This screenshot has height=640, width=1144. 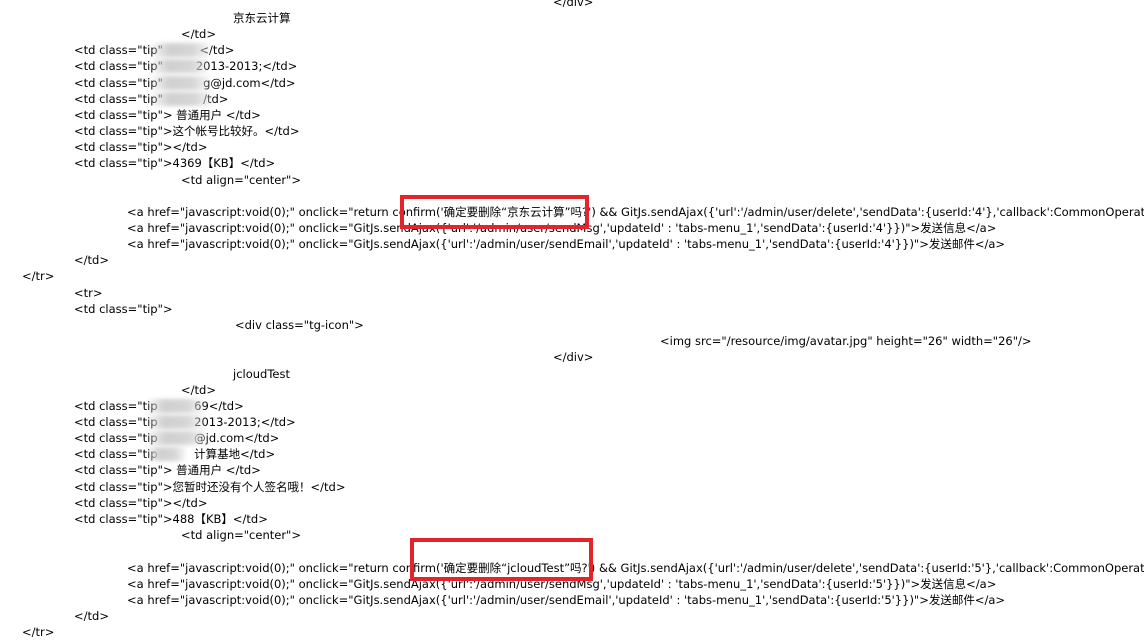 I want to click on code-line: <tr>, so click(x=88, y=293).